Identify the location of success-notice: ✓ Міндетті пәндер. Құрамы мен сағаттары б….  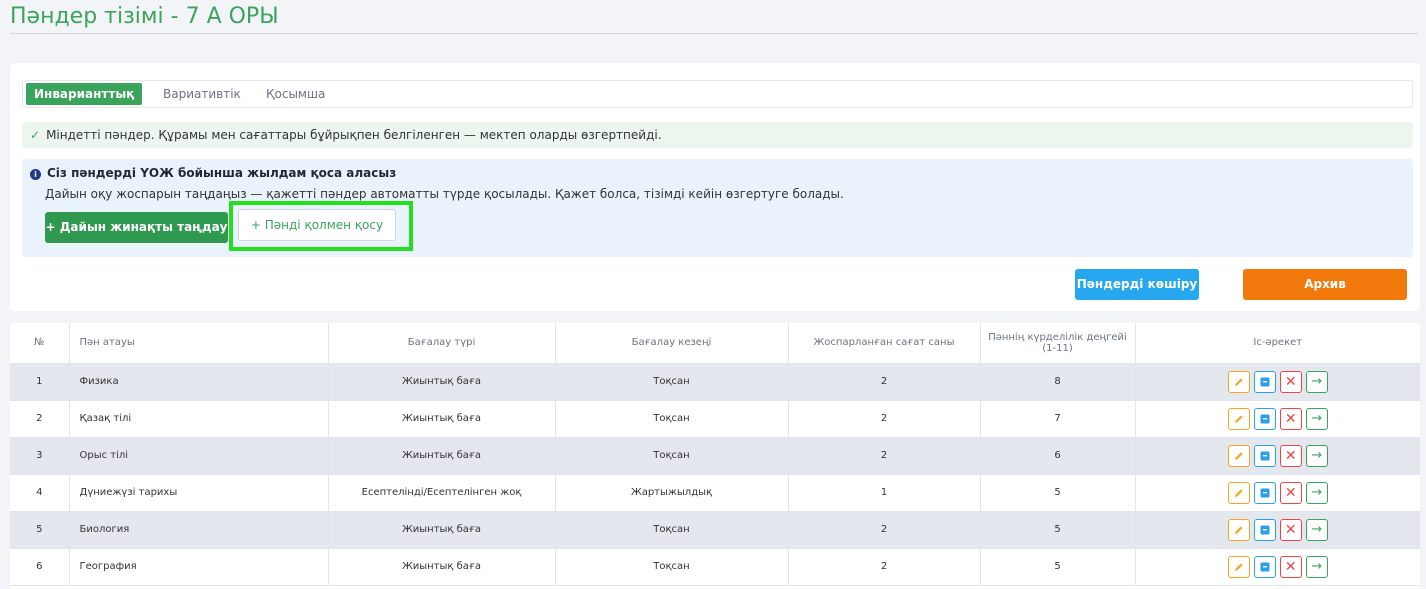
(717, 135).